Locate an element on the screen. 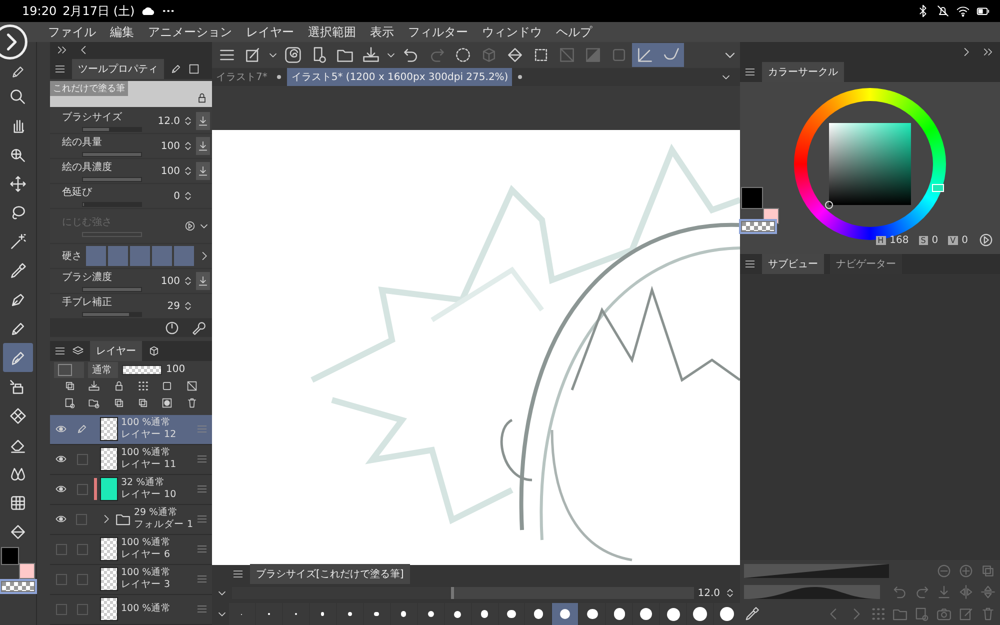 This screenshot has width=1000, height=625. param-label: 絵の具濃度 is located at coordinates (87, 167).